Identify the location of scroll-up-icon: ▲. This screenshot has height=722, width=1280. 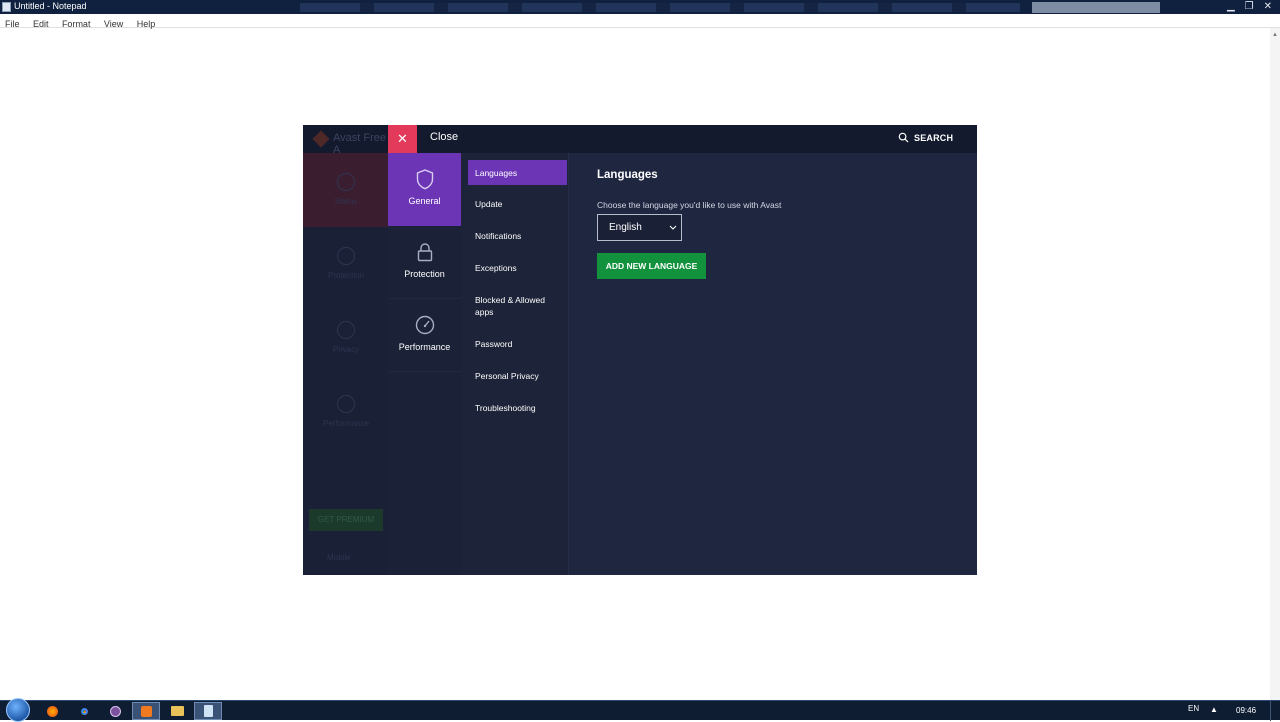
(1275, 35).